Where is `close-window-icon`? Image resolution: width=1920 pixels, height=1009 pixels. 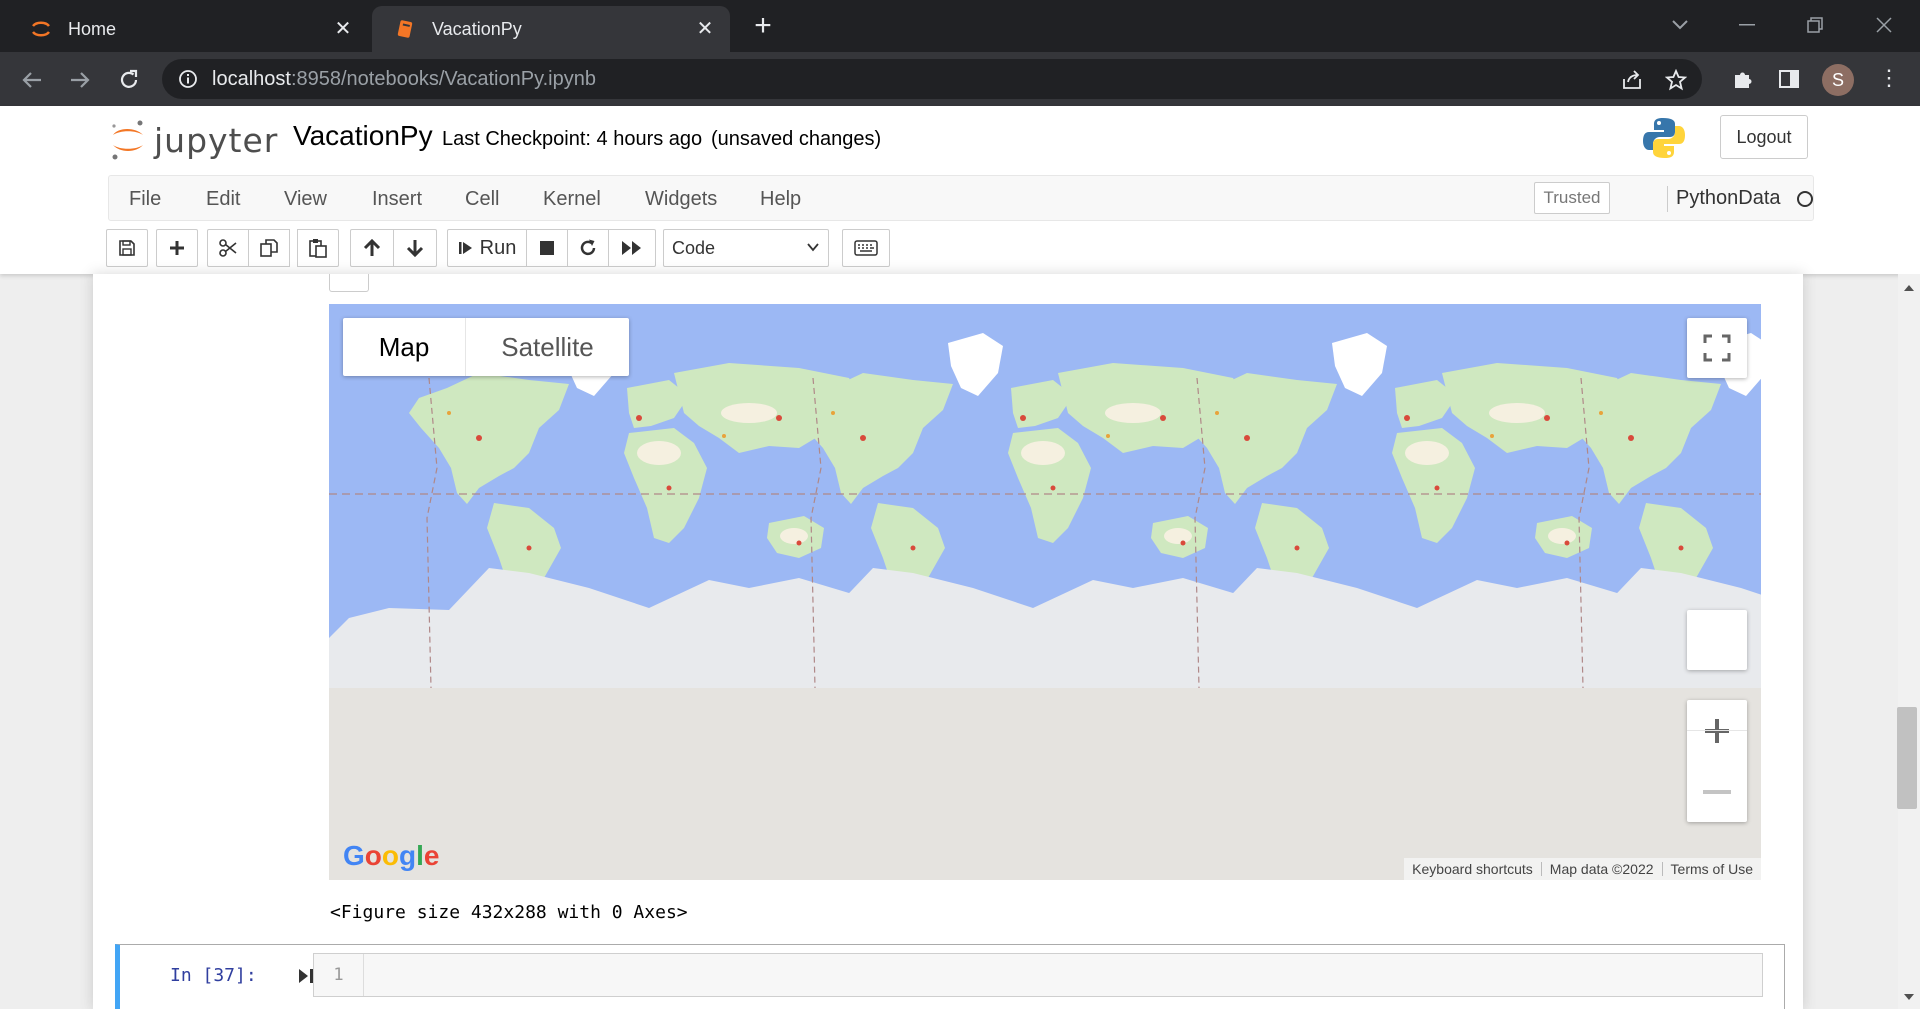
close-window-icon is located at coordinates (1884, 25).